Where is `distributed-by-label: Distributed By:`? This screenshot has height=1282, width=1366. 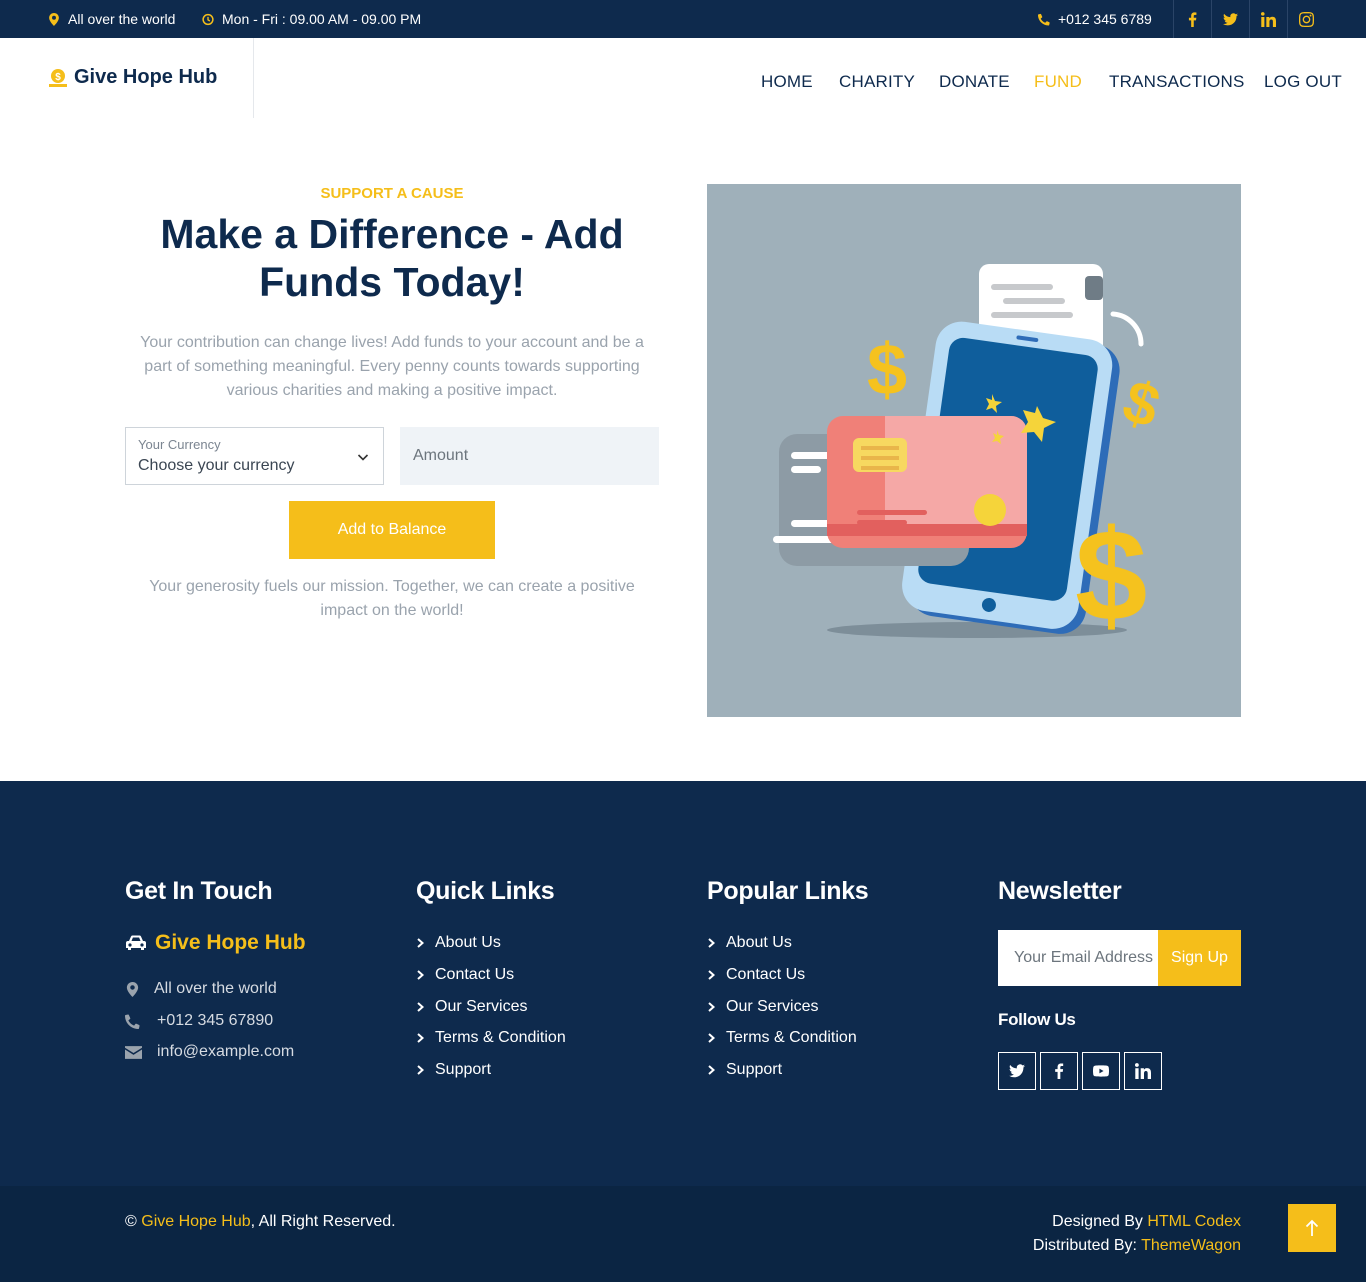 distributed-by-label: Distributed By: is located at coordinates (1084, 1245).